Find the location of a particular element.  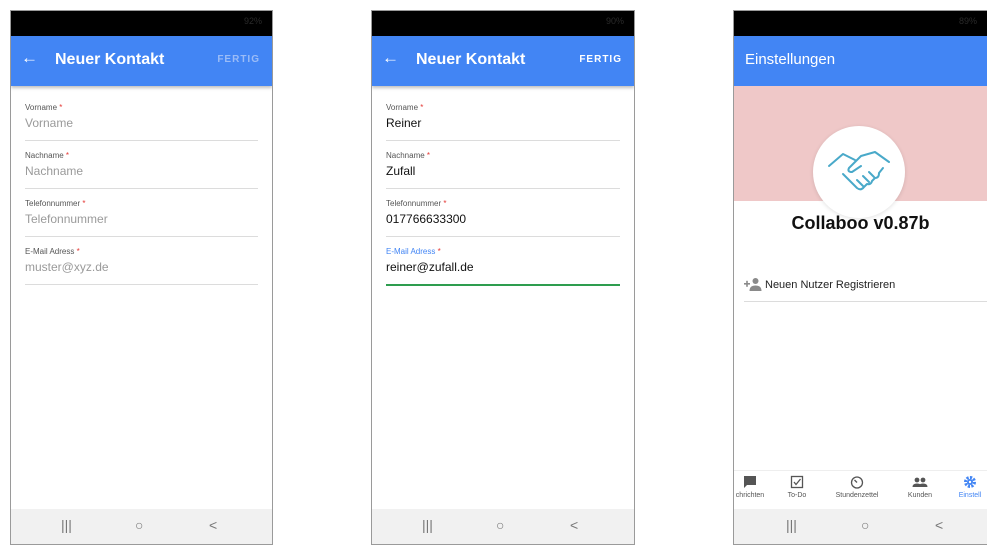

handshake-icon is located at coordinates (859, 171).